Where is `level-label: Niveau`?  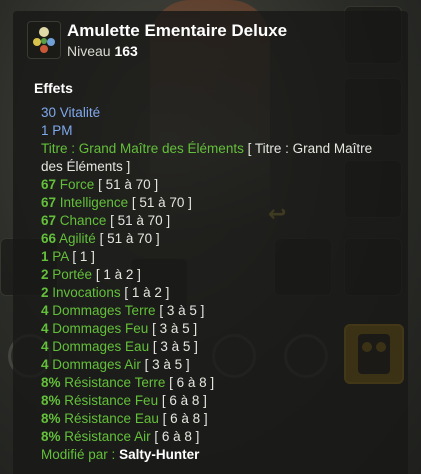 level-label: Niveau is located at coordinates (89, 51).